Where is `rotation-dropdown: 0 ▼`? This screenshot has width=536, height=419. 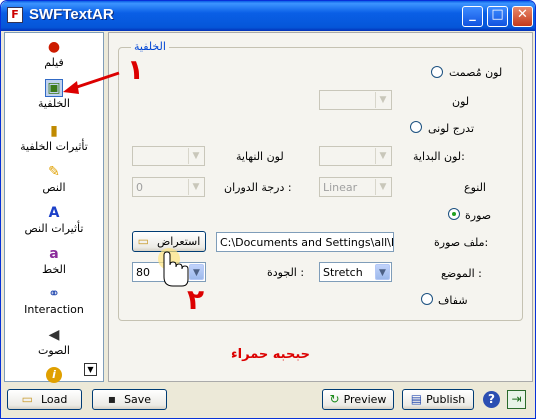 rotation-dropdown: 0 ▼ is located at coordinates (168, 187).